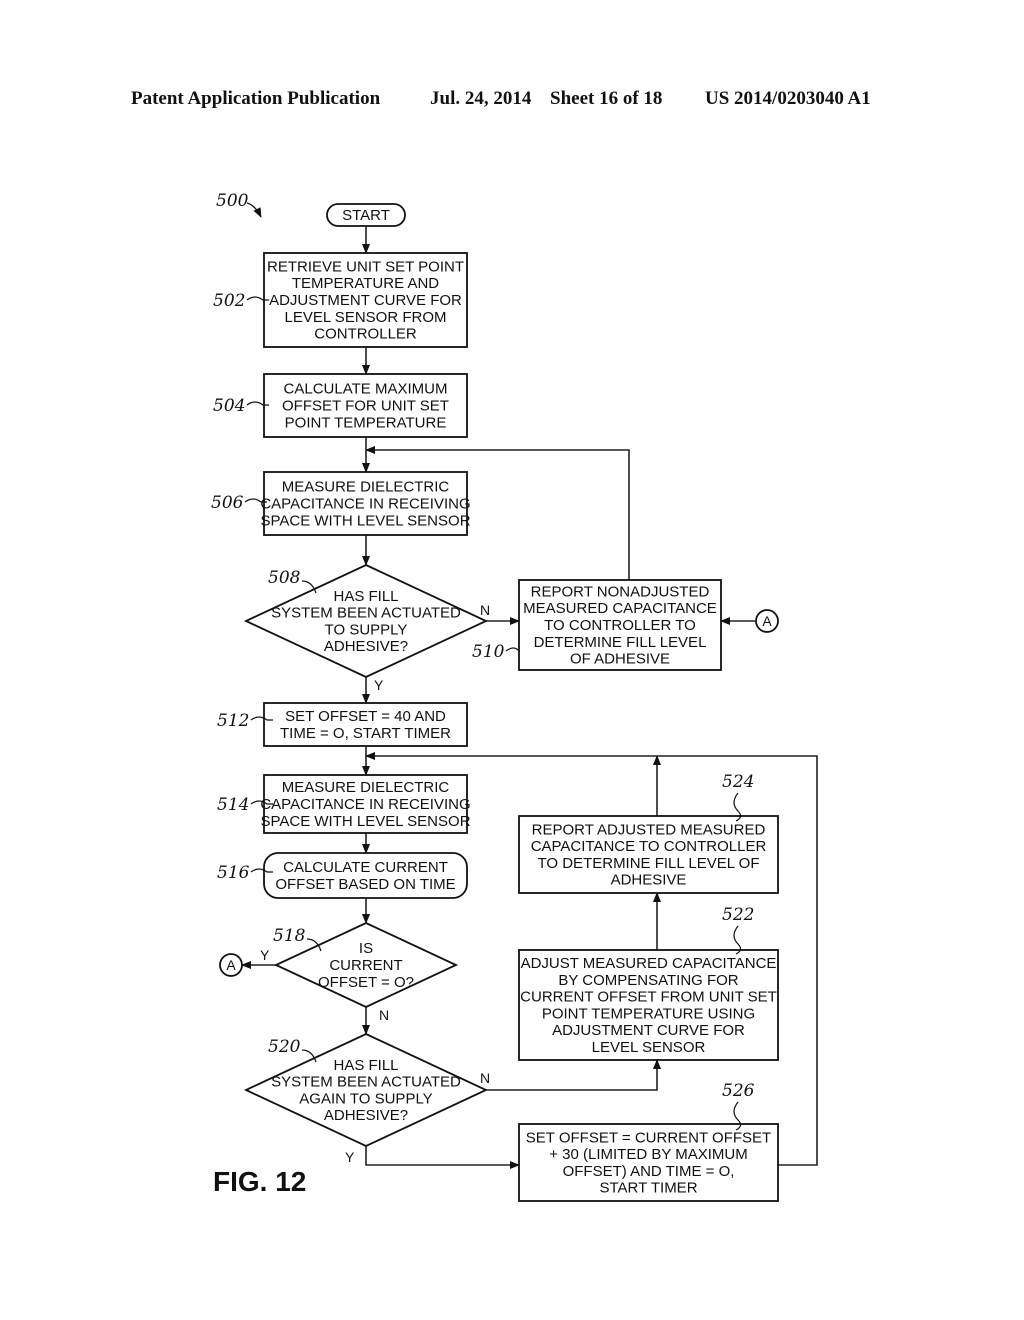 The width and height of the screenshot is (1024, 1320). Describe the element at coordinates (350, 1157) in the screenshot. I see `branch-label-520-yes: Y` at that location.